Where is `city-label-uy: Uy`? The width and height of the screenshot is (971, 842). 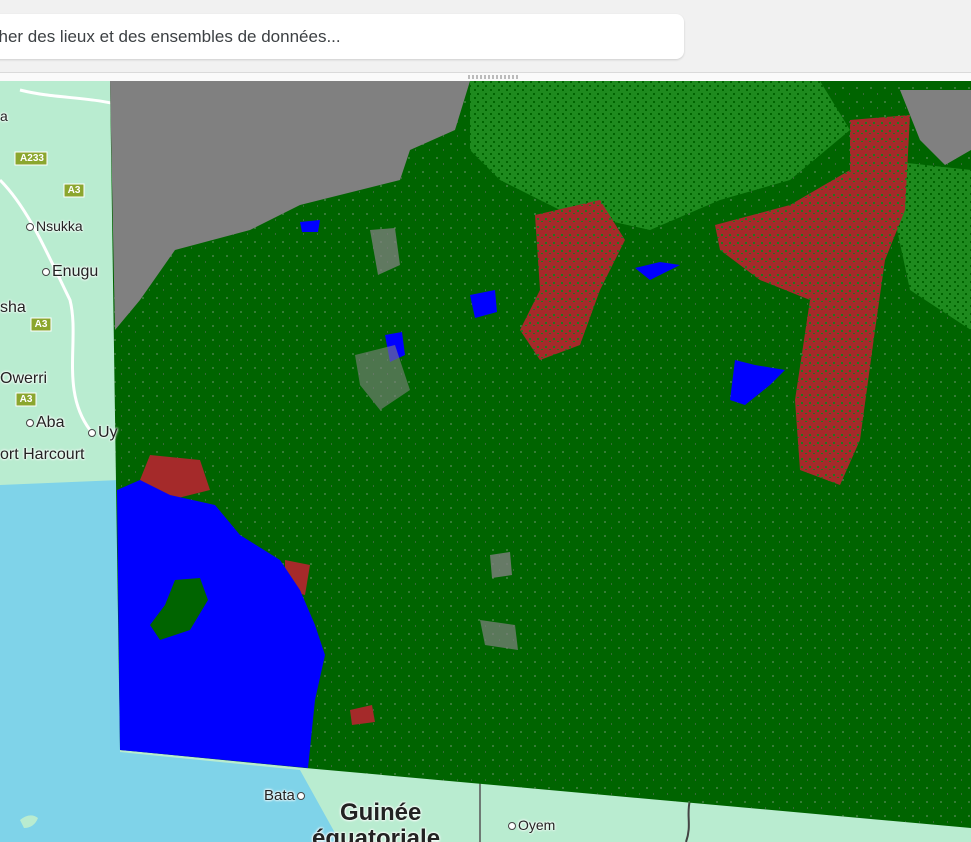 city-label-uy: Uy is located at coordinates (102, 433).